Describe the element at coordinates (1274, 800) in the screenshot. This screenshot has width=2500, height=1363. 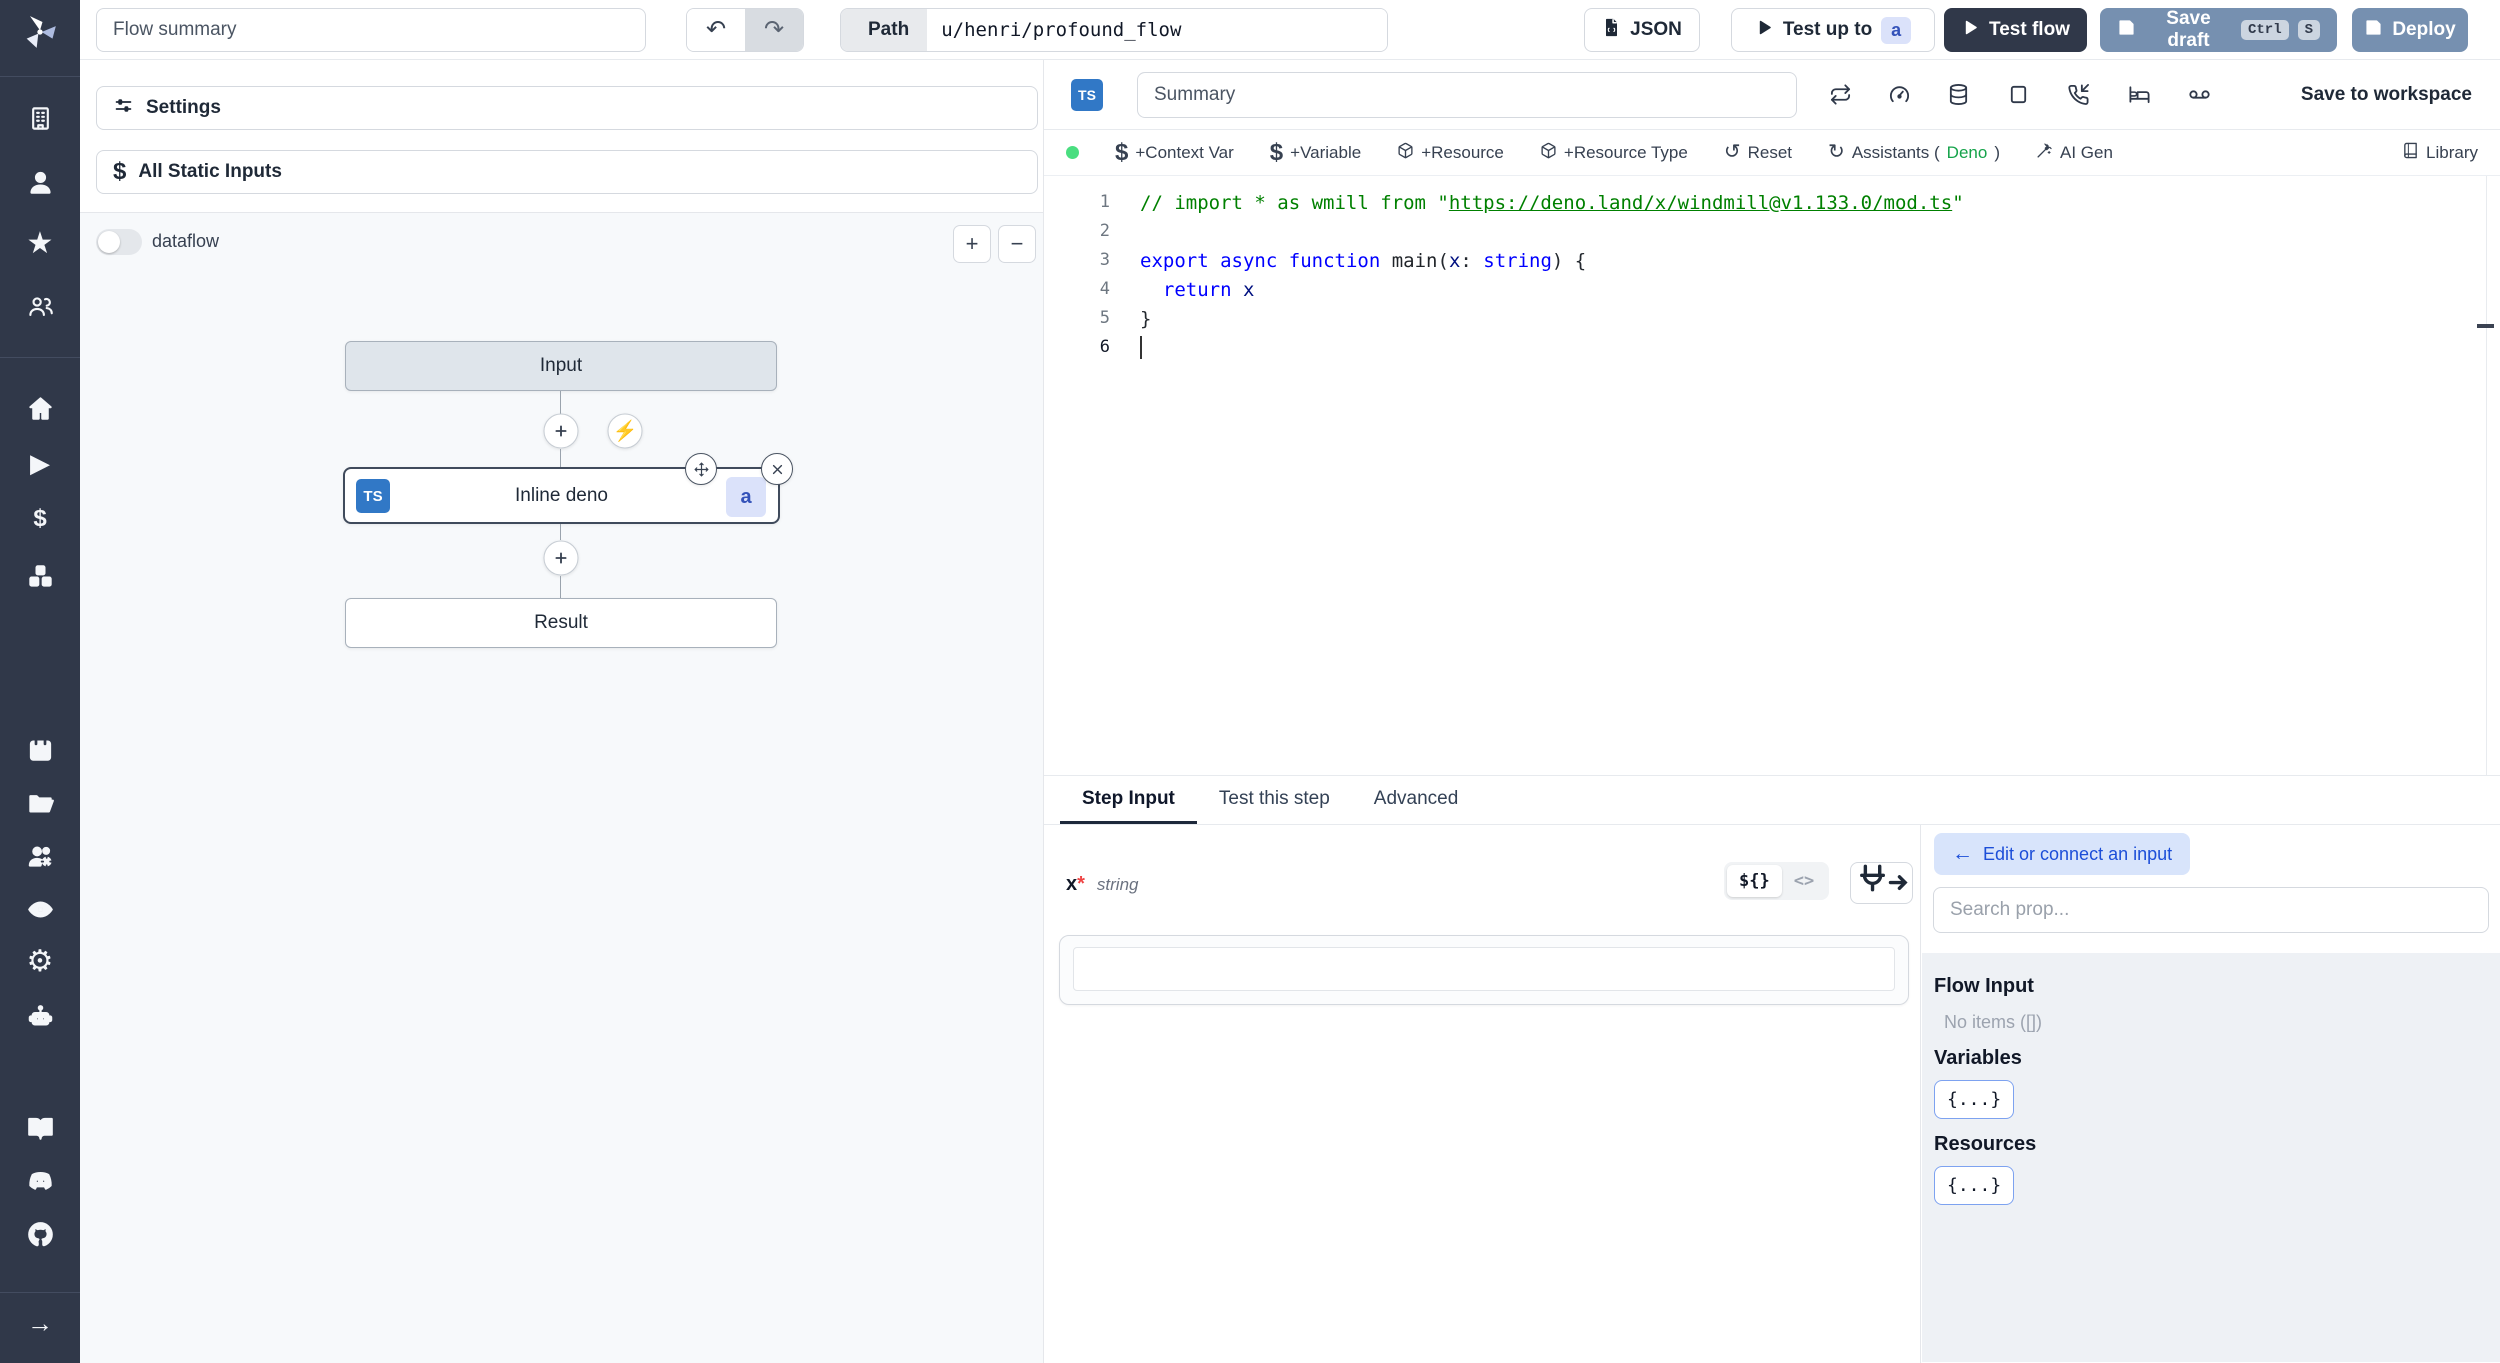
I see `tab-test-this-step: Test this step` at that location.